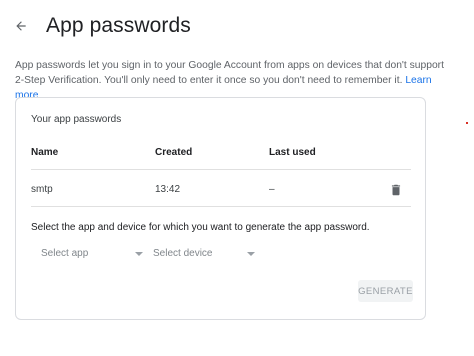  I want to click on generate-button: GENERATE, so click(385, 291).